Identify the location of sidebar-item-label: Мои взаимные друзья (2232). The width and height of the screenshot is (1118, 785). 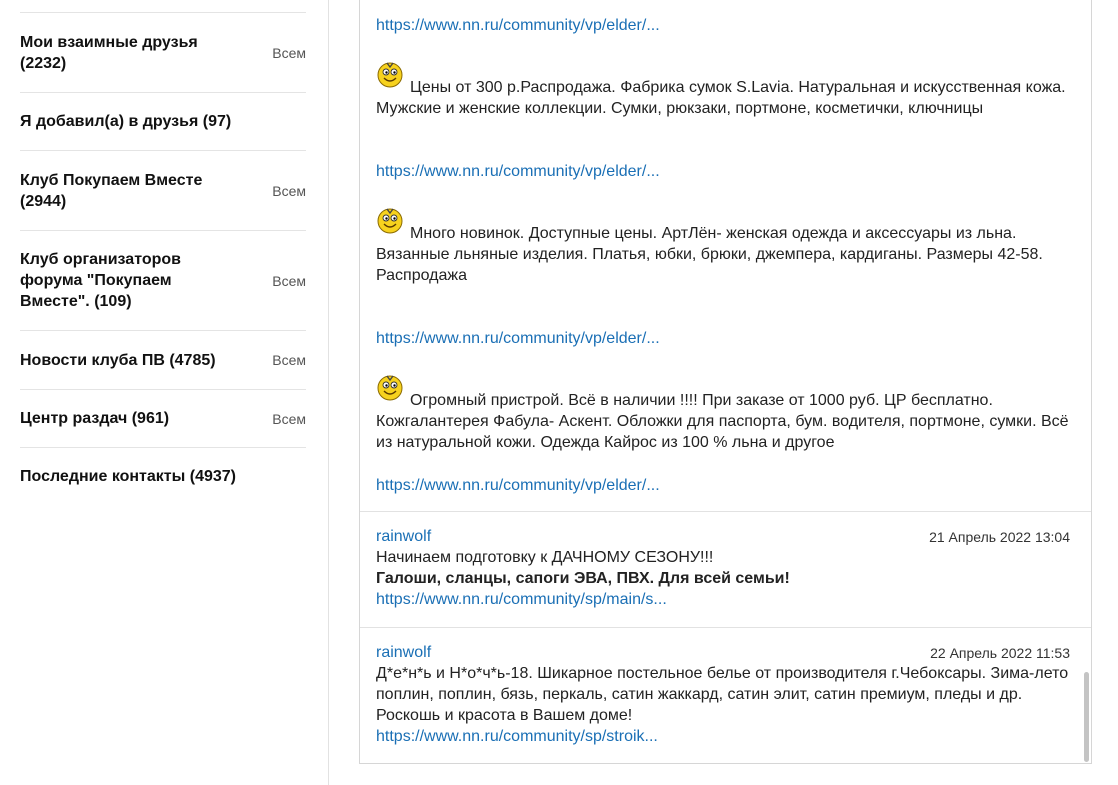
(109, 52).